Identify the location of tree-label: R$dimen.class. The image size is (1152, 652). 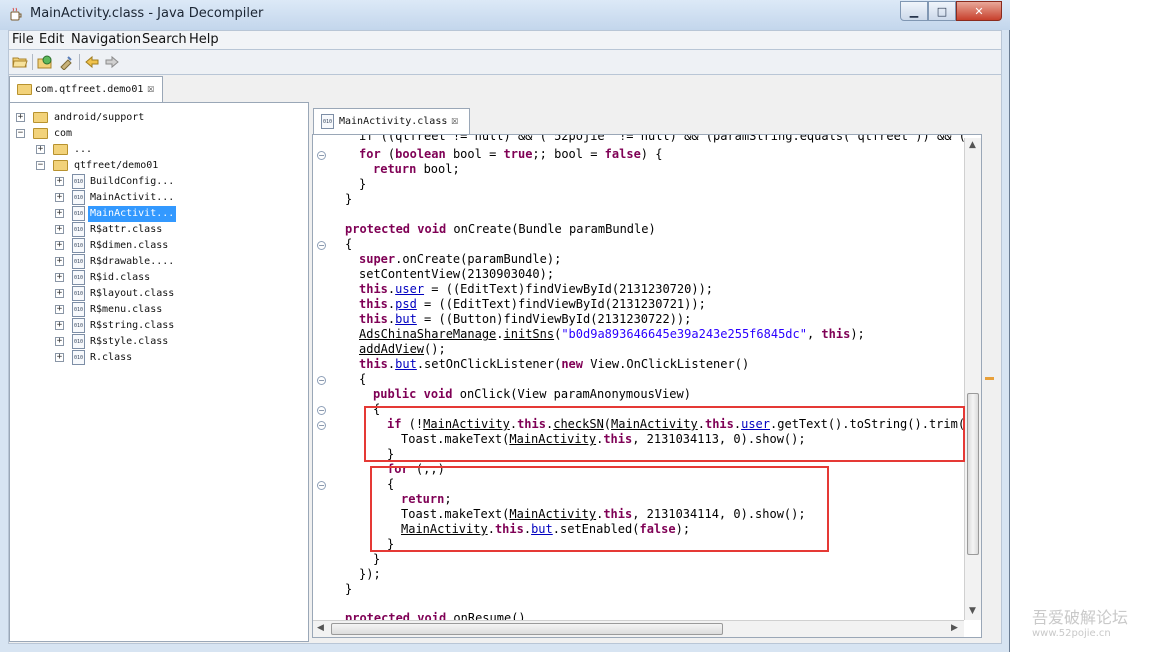
(129, 245).